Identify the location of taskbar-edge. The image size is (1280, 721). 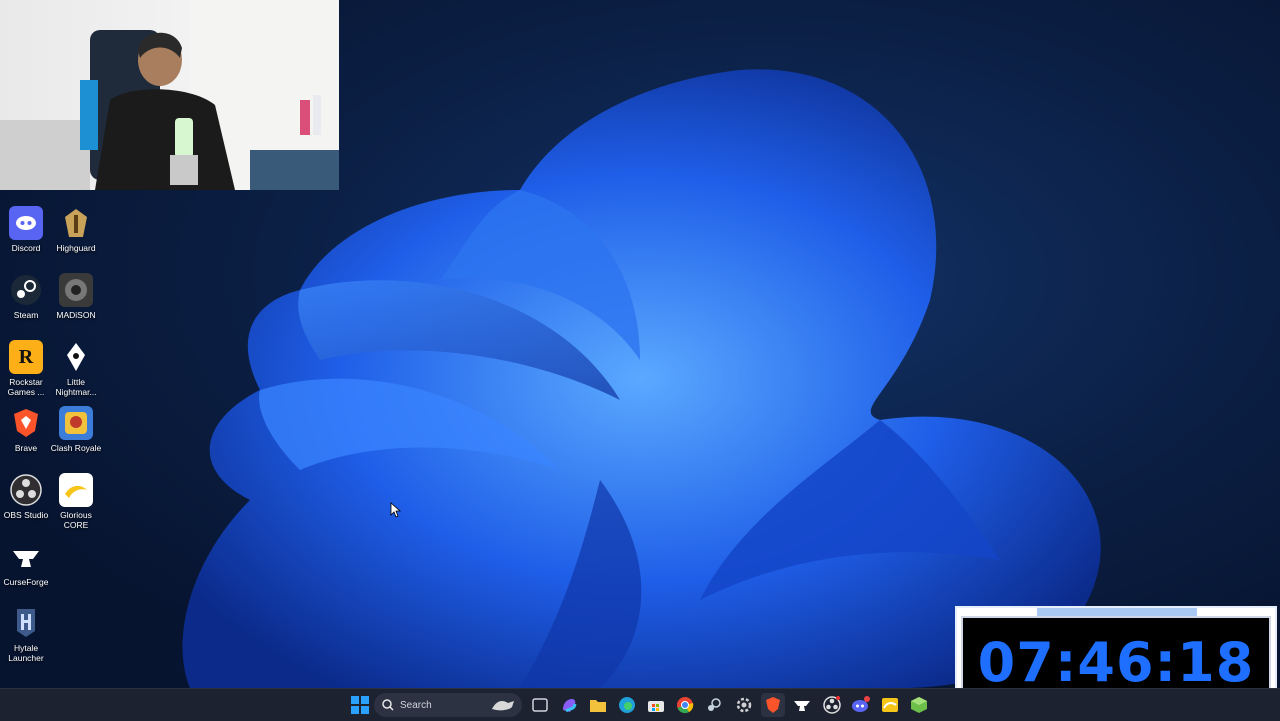
(627, 705).